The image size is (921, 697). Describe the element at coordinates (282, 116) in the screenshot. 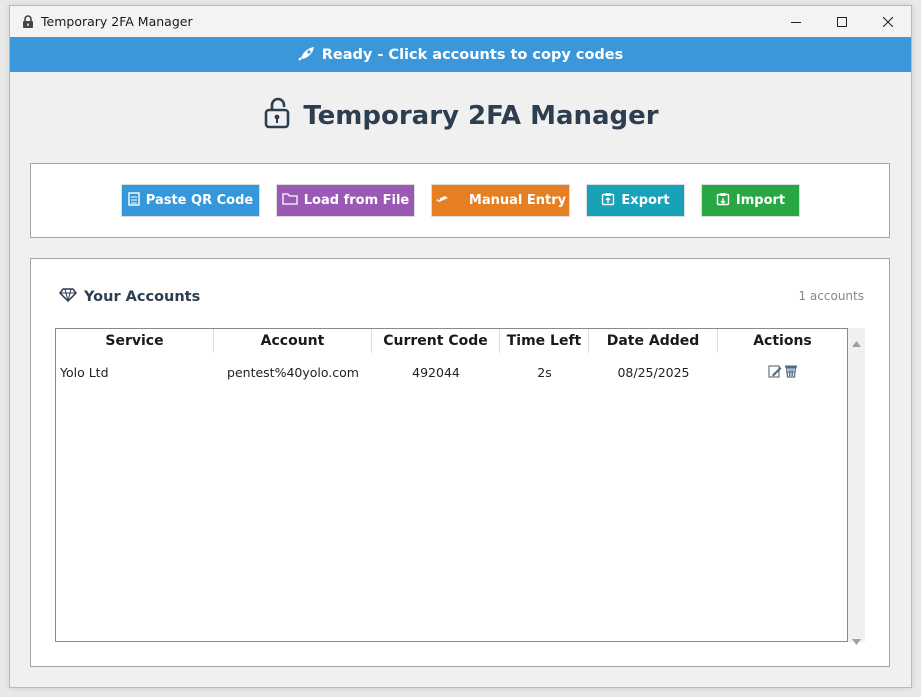

I see `unlock-icon` at that location.